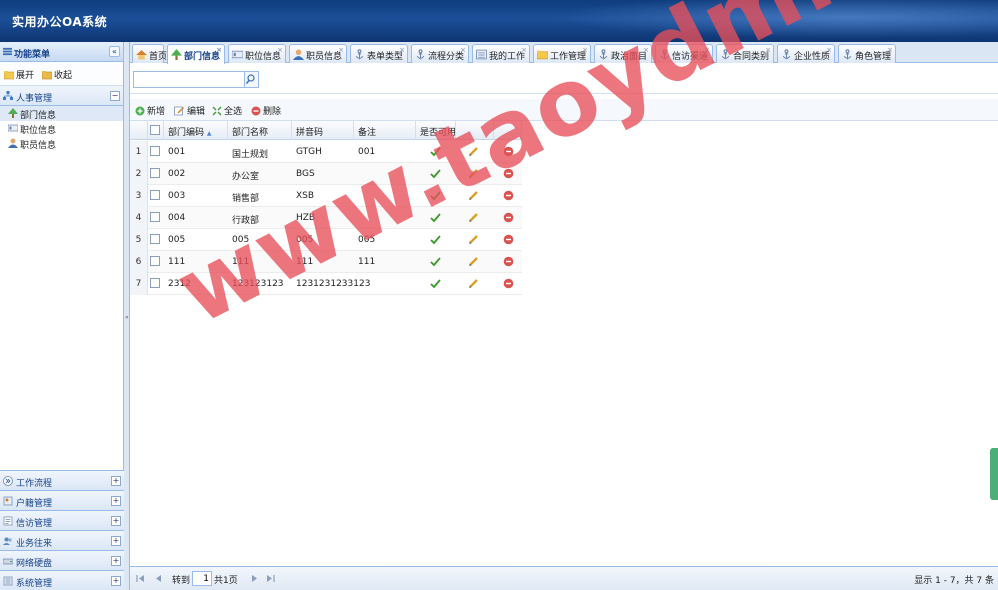 This screenshot has height=590, width=998. Describe the element at coordinates (202, 578) in the screenshot. I see `page-number-input` at that location.